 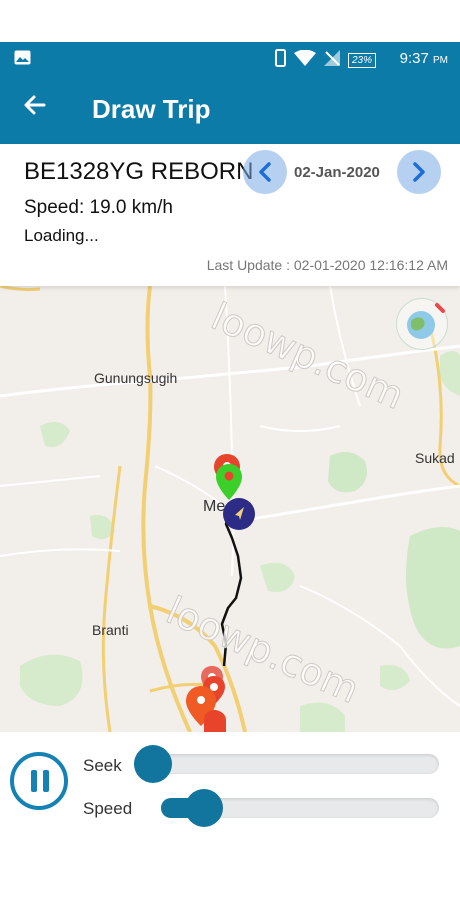 What do you see at coordinates (37, 107) in the screenshot?
I see `back-arrow-icon` at bounding box center [37, 107].